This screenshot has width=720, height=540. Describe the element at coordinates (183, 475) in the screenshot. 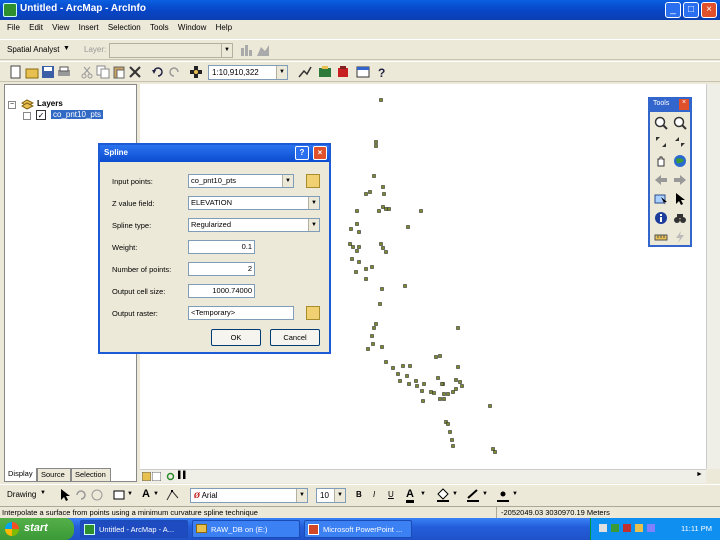

I see `pause-drawing-icon: ▌▌` at that location.